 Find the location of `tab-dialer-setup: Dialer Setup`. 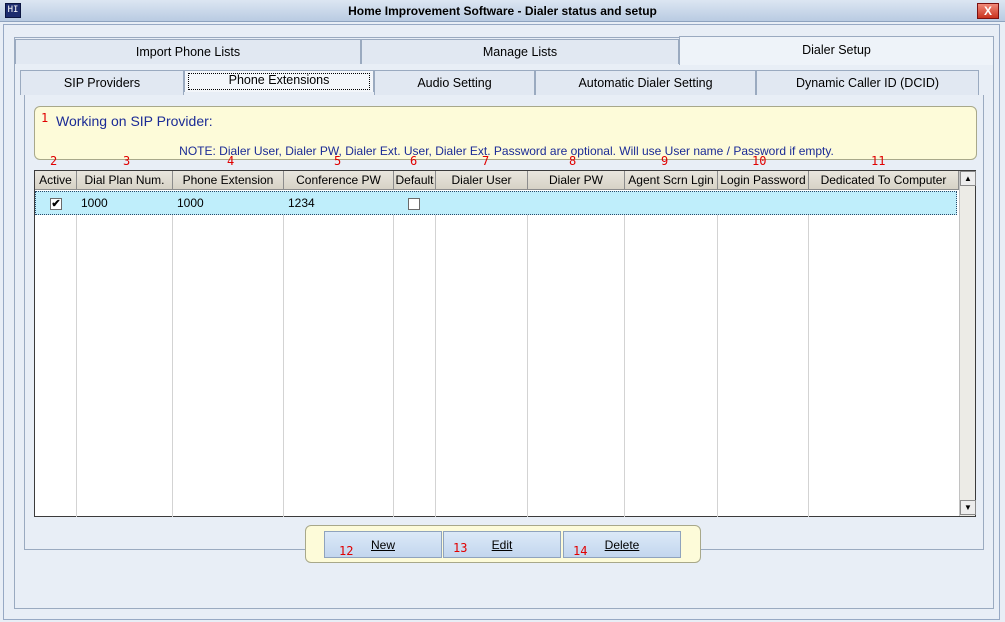

tab-dialer-setup: Dialer Setup is located at coordinates (836, 50).